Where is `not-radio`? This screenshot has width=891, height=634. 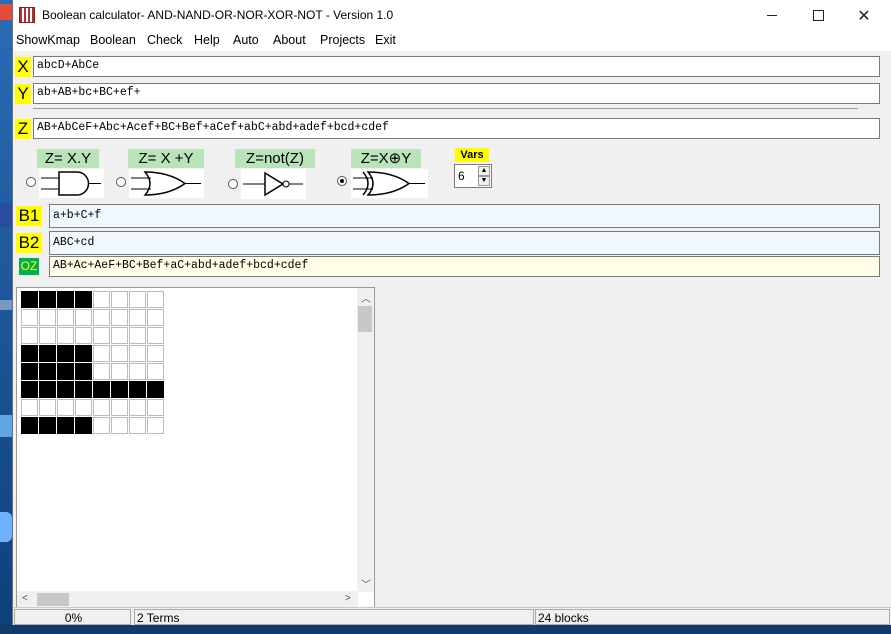
not-radio is located at coordinates (233, 184).